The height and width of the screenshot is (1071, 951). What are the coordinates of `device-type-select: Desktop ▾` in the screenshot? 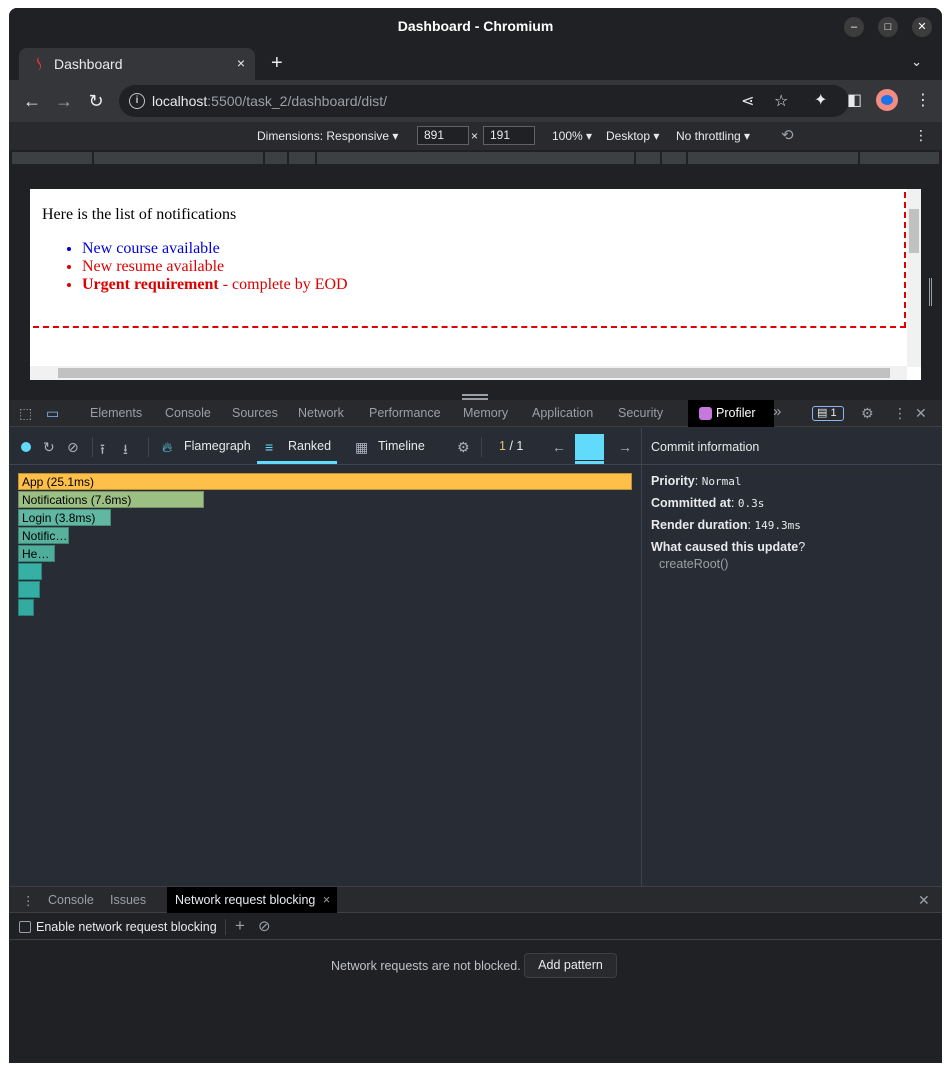 It's located at (632, 136).